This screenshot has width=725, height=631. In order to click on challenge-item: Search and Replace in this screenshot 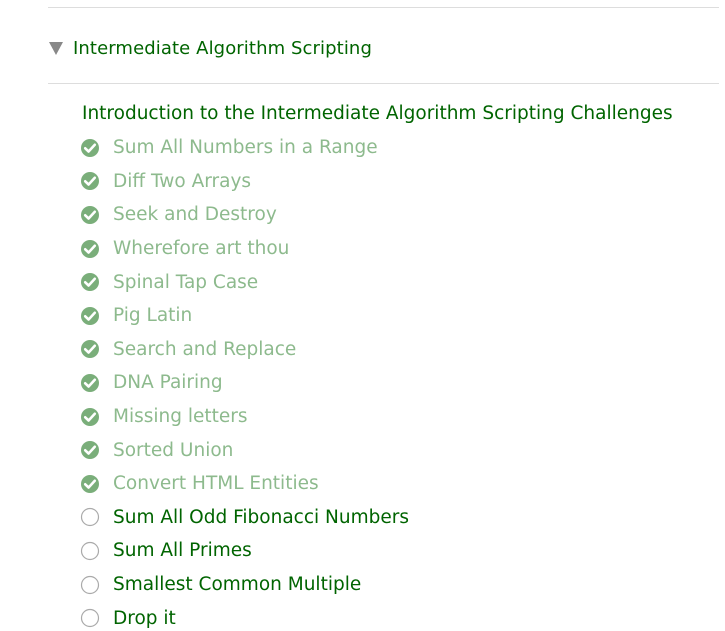, I will do `click(244, 350)`.